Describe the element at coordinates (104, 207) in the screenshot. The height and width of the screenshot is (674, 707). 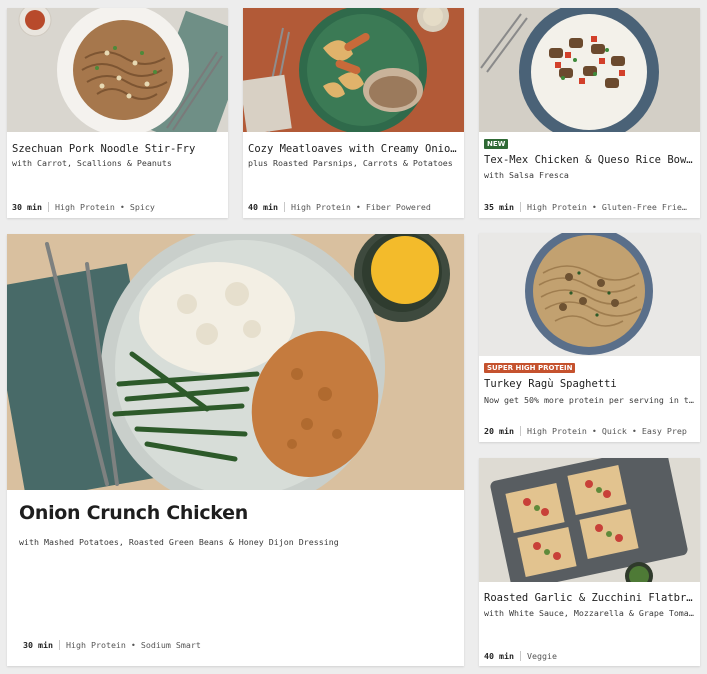
I see `recipe-tags: High Protein • Spicy` at that location.